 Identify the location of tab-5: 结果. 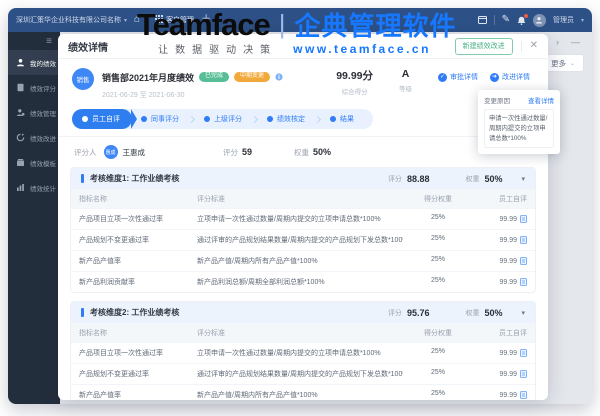
(342, 119).